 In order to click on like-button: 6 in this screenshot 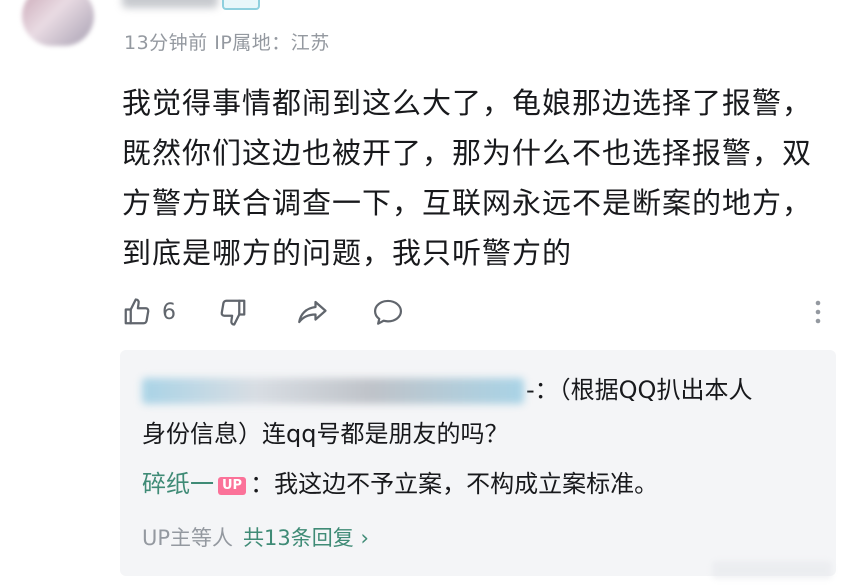, I will do `click(149, 312)`.